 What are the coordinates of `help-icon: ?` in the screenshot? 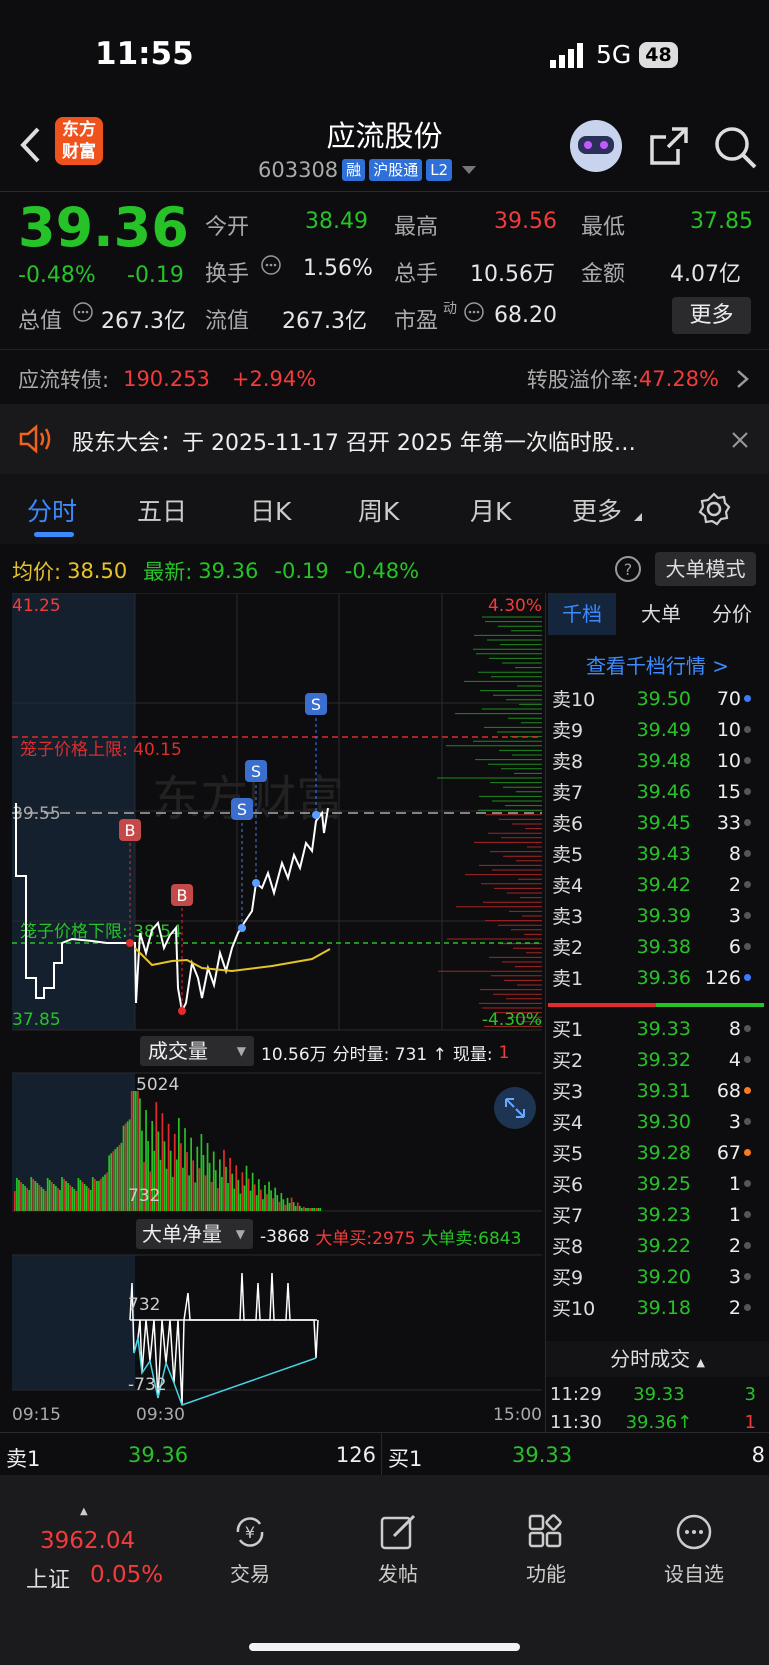 It's located at (628, 569).